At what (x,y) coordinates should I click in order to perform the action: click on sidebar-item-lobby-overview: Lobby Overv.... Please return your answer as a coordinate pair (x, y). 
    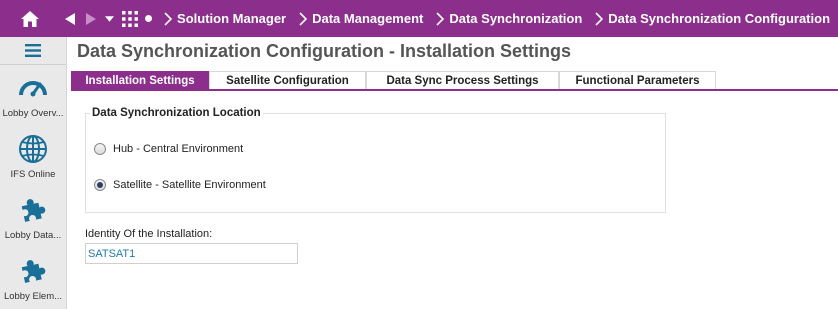
    Looking at the image, I should click on (33, 95).